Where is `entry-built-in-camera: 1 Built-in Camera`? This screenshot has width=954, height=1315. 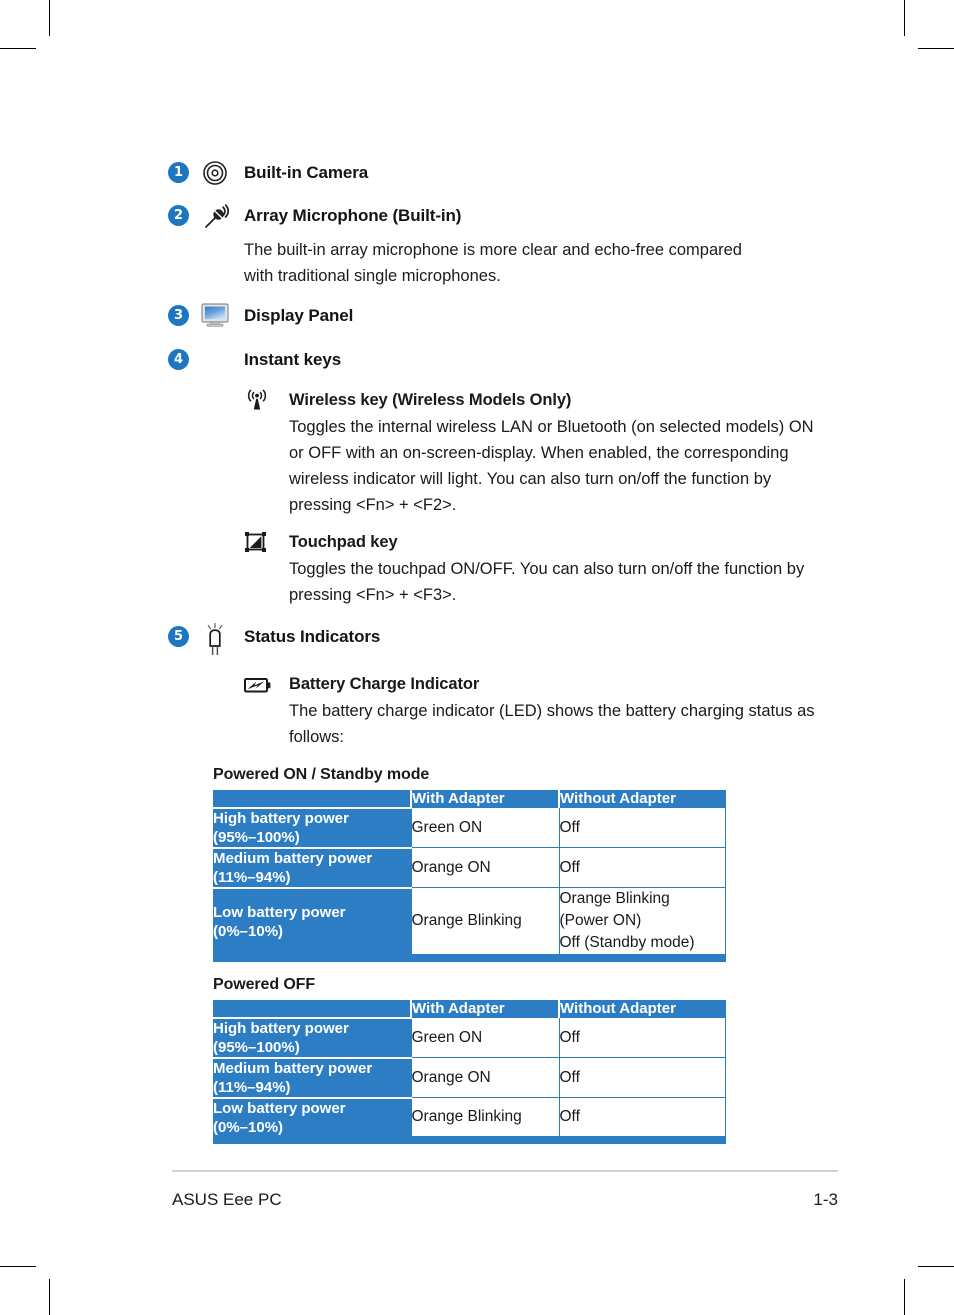 entry-built-in-camera: 1 Built-in Camera is located at coordinates (504, 178).